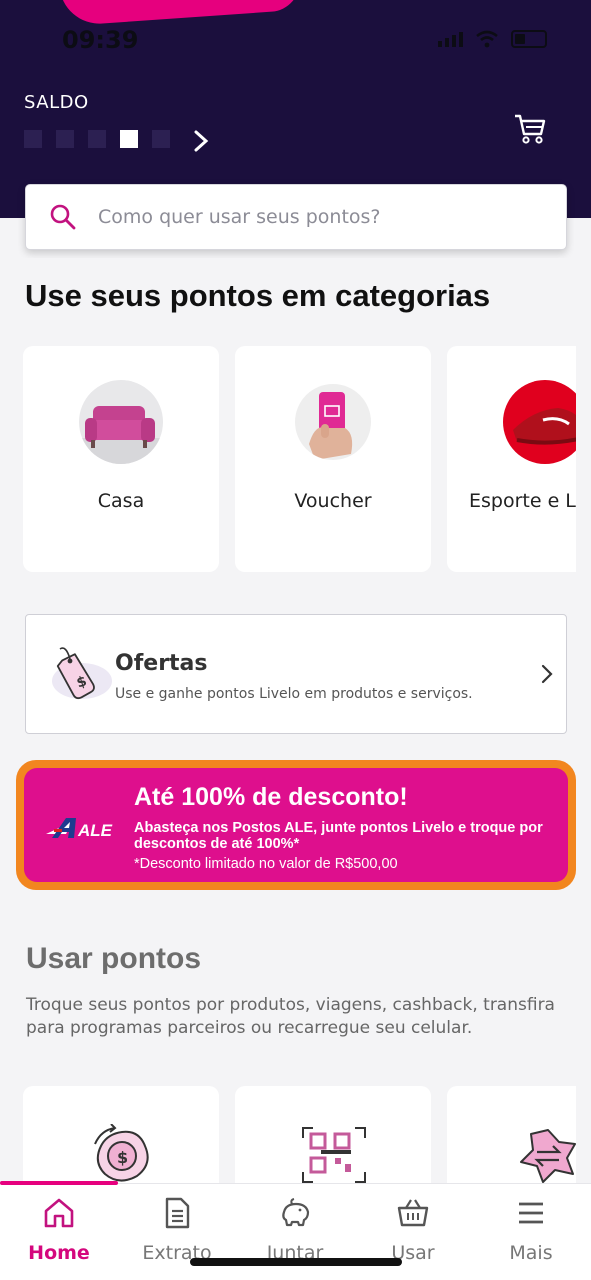 Image resolution: width=591 pixels, height=1280 pixels. What do you see at coordinates (296, 1212) in the screenshot?
I see `piggy-bank-icon` at bounding box center [296, 1212].